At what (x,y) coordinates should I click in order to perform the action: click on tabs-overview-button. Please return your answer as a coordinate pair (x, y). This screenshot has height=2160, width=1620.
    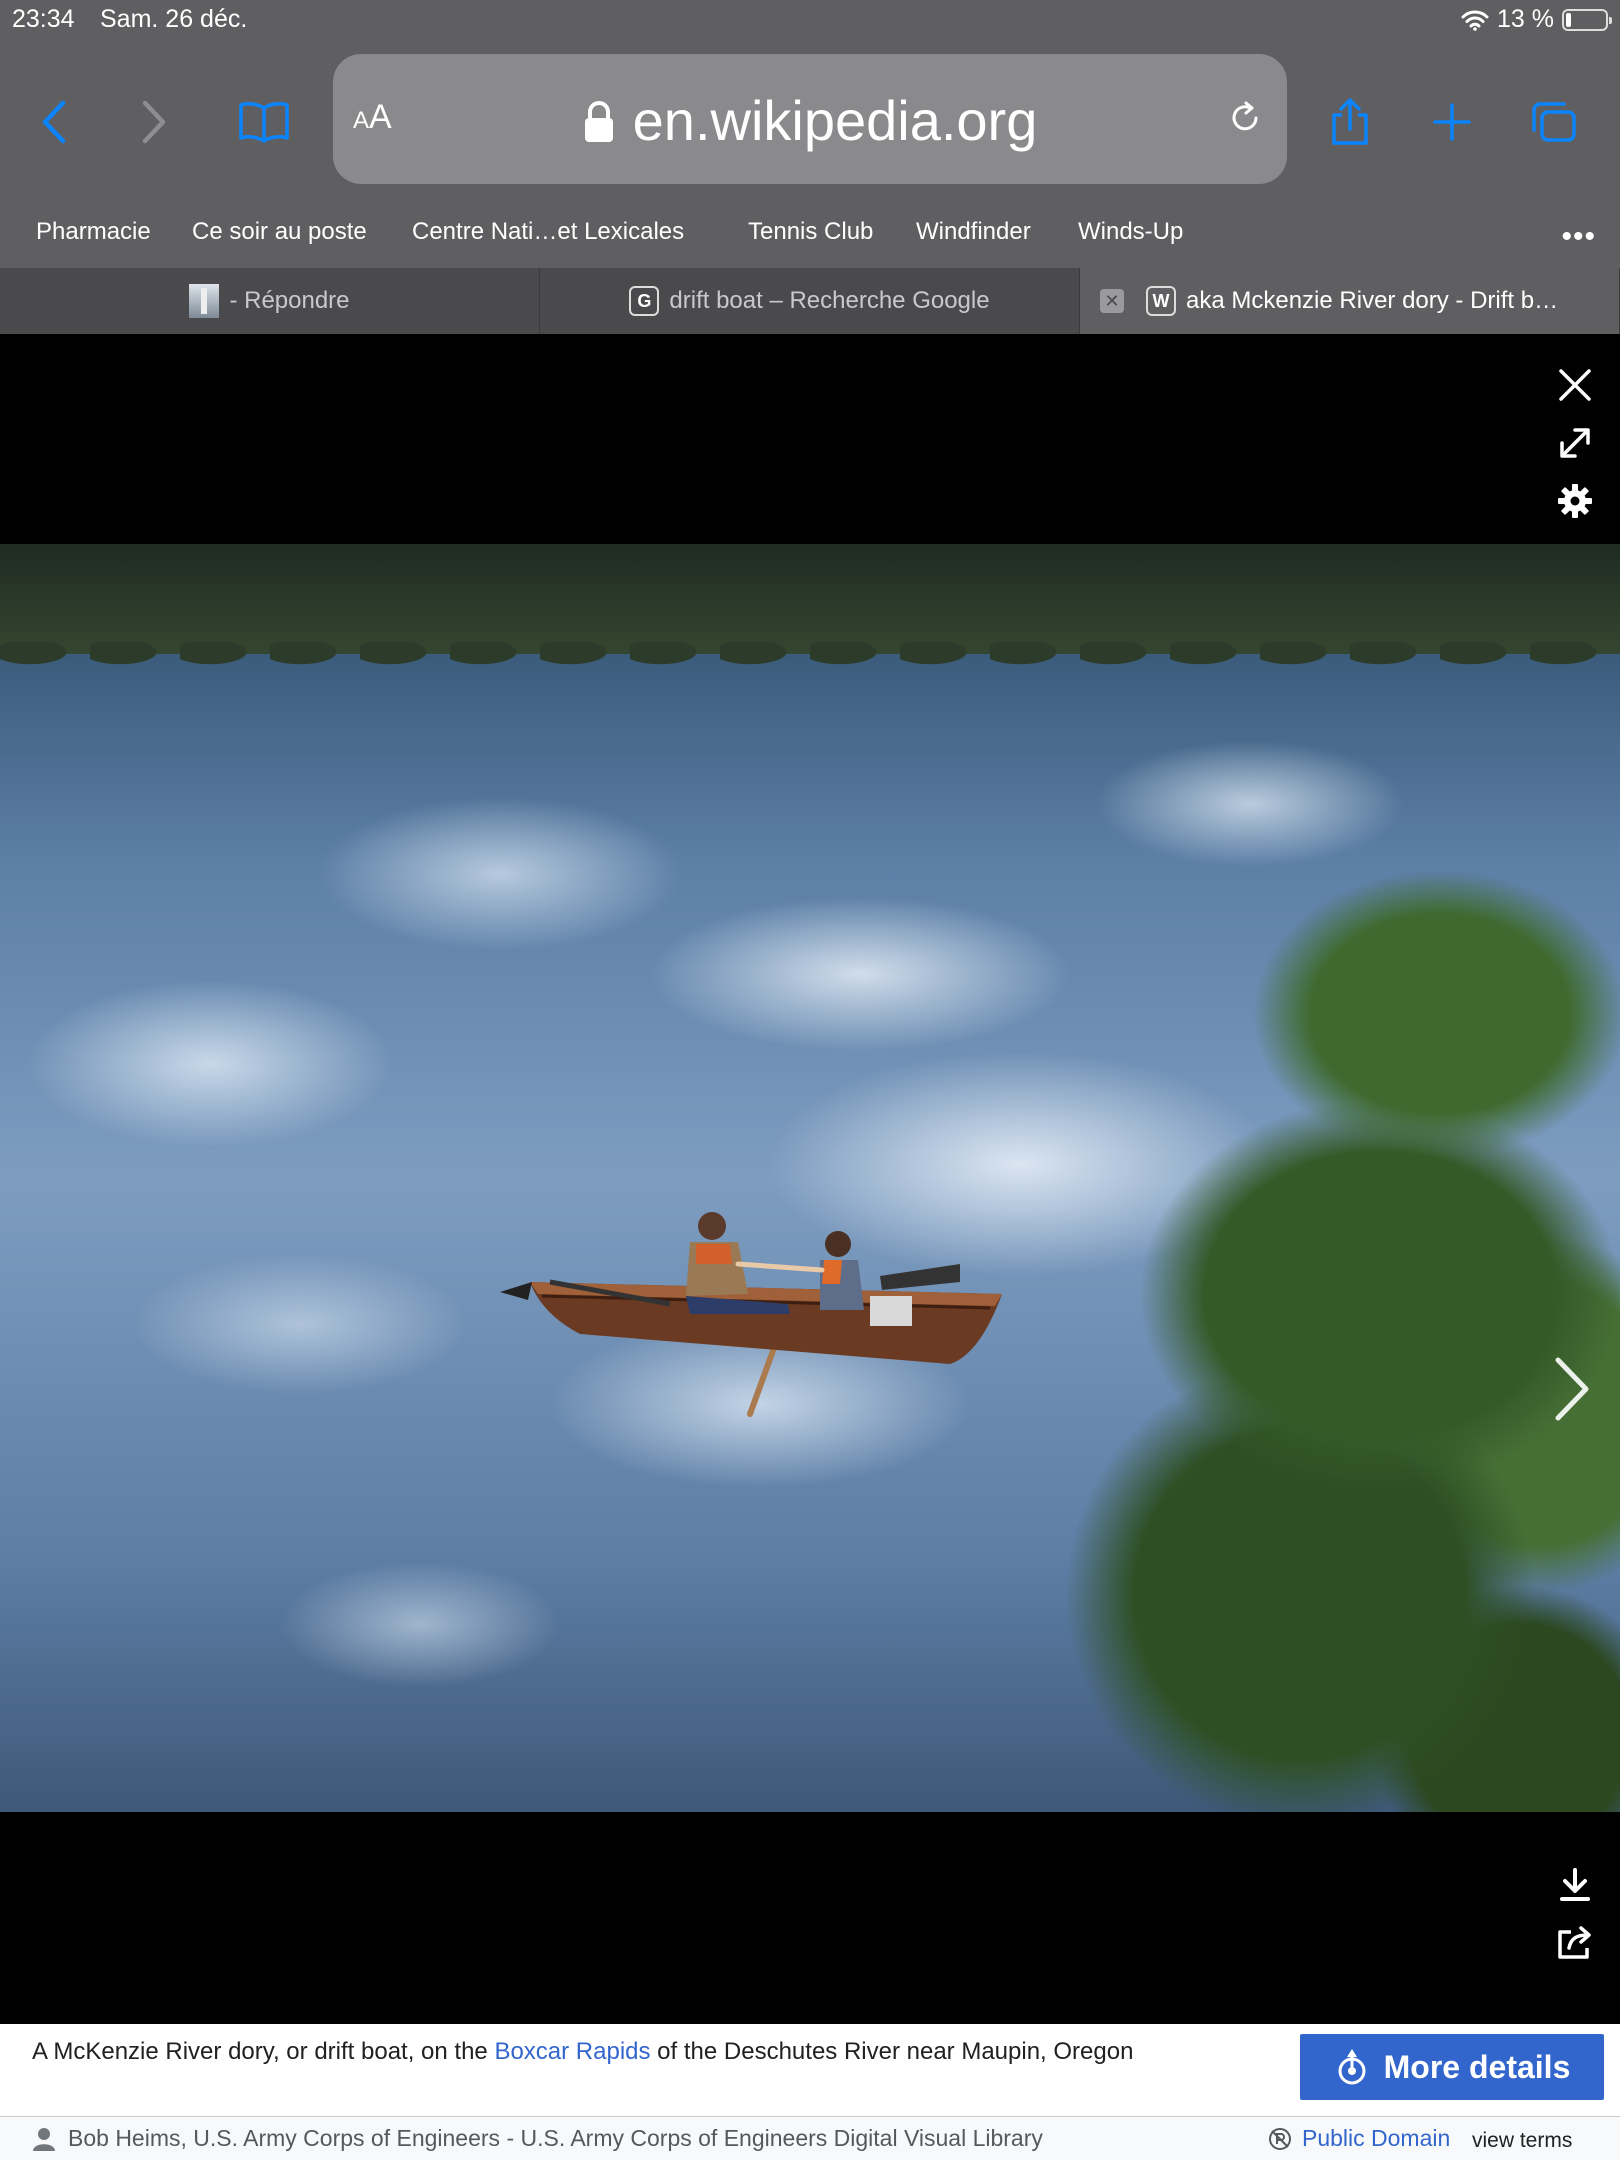
    Looking at the image, I should click on (1554, 122).